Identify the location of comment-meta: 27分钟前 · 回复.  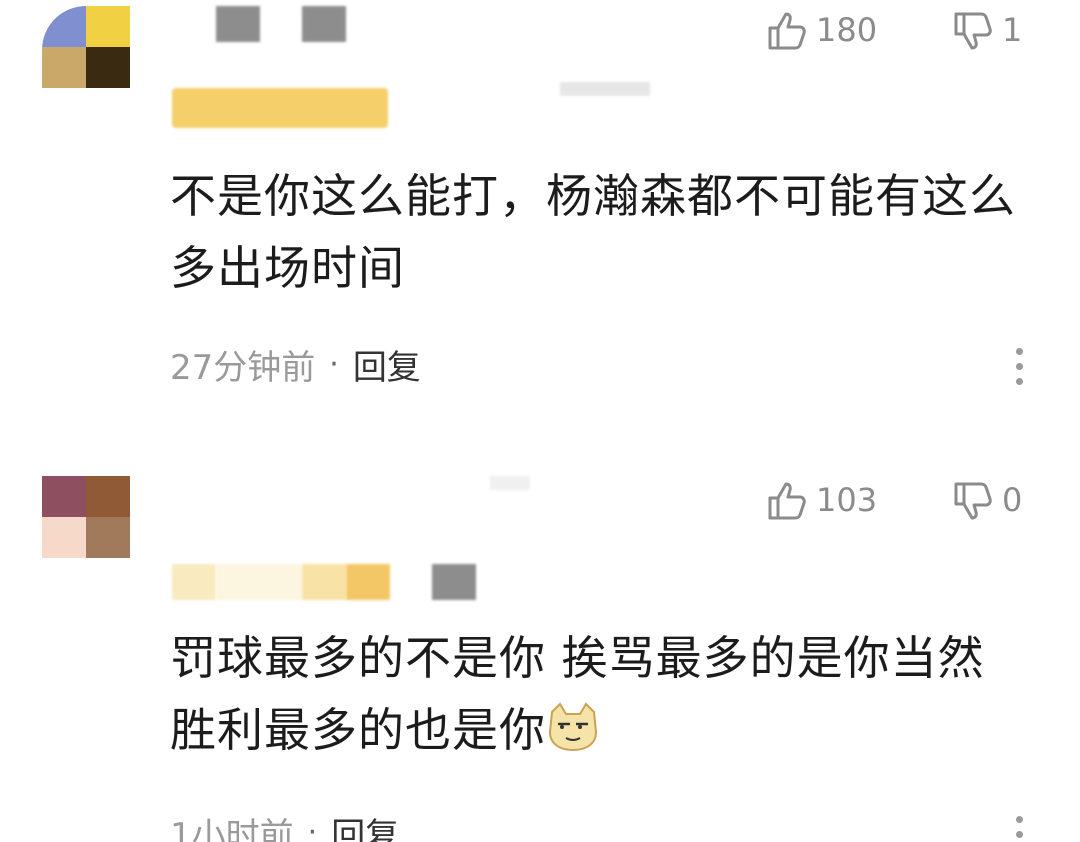
(295, 364).